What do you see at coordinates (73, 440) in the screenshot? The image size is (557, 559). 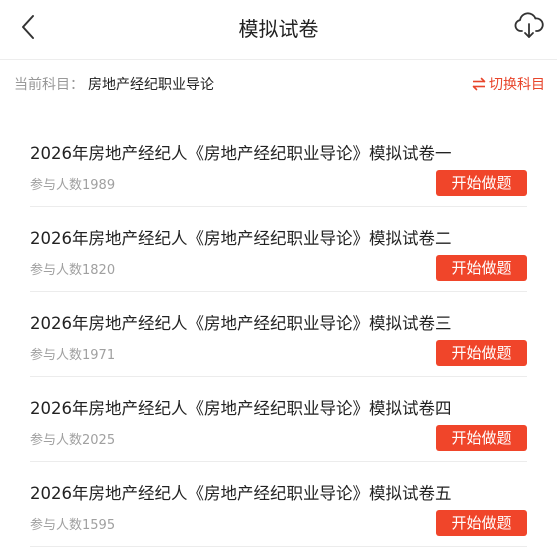 I see `participant-count: 参与人数2025` at bounding box center [73, 440].